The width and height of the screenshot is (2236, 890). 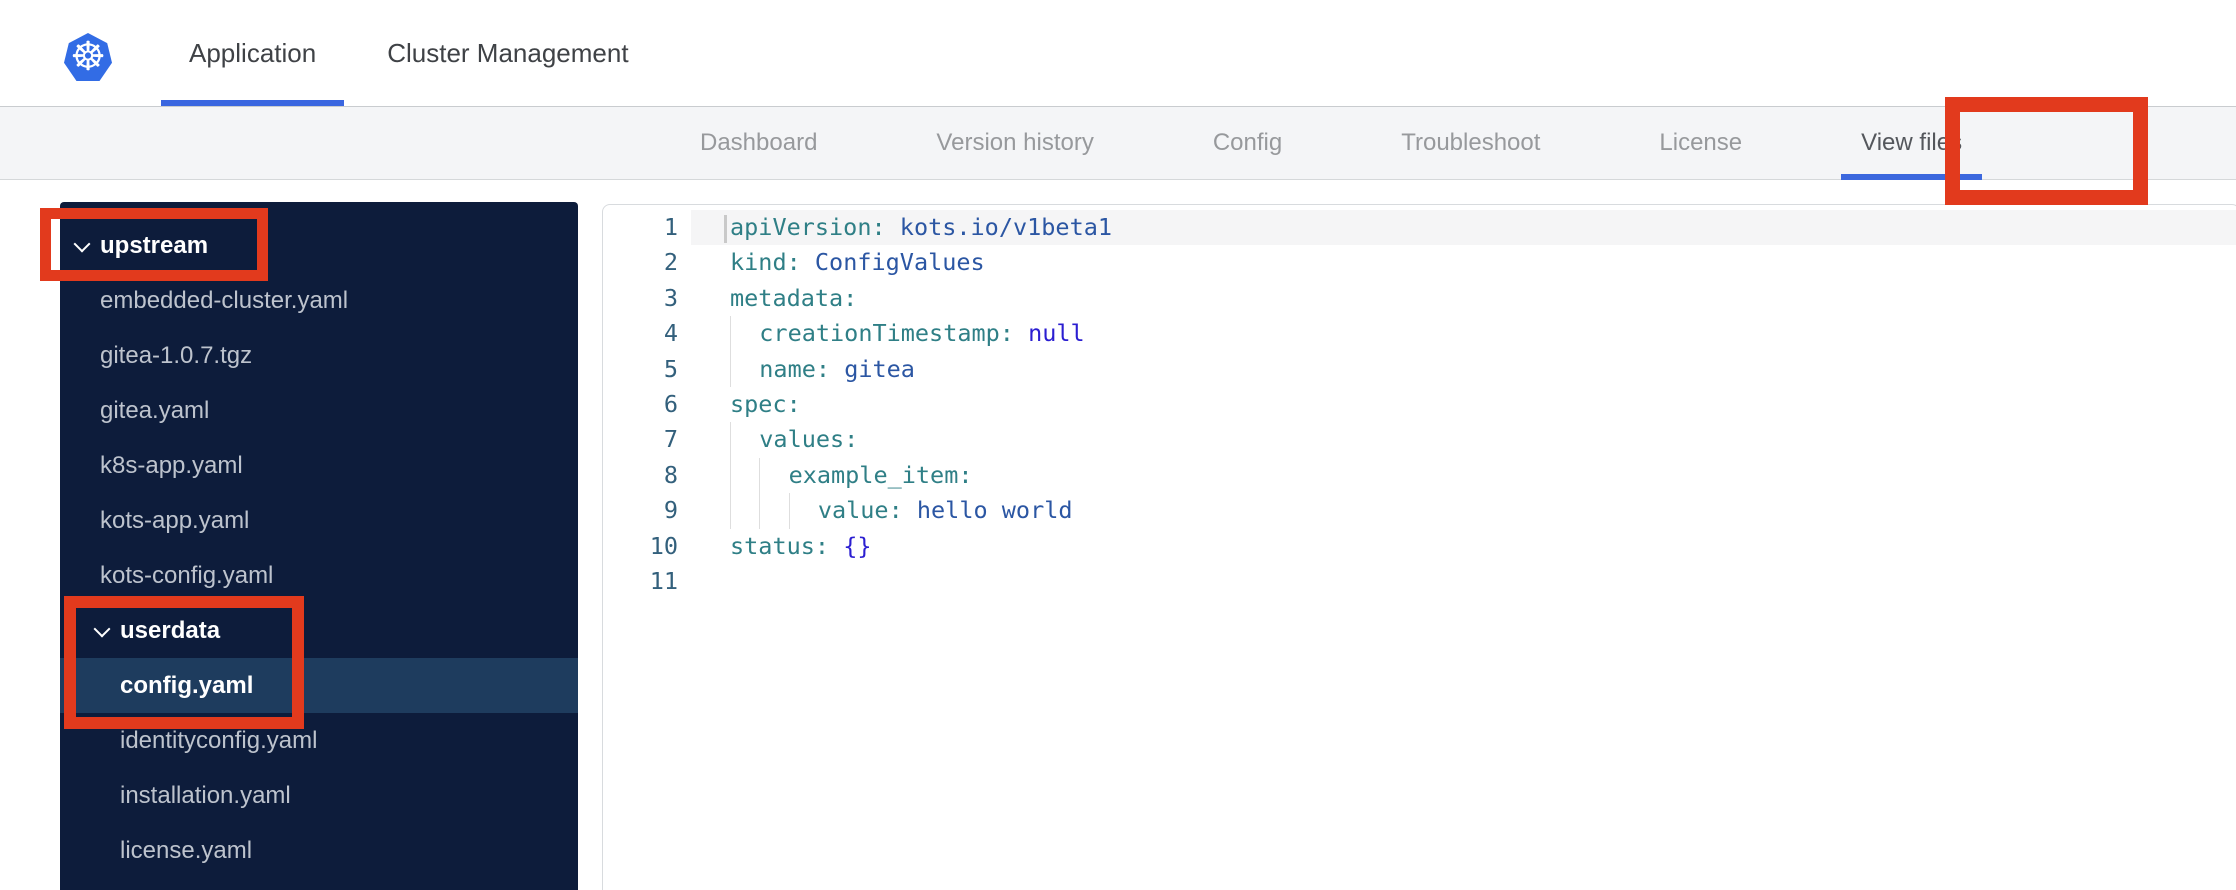 What do you see at coordinates (205, 795) in the screenshot?
I see `file-label: installation.yaml` at bounding box center [205, 795].